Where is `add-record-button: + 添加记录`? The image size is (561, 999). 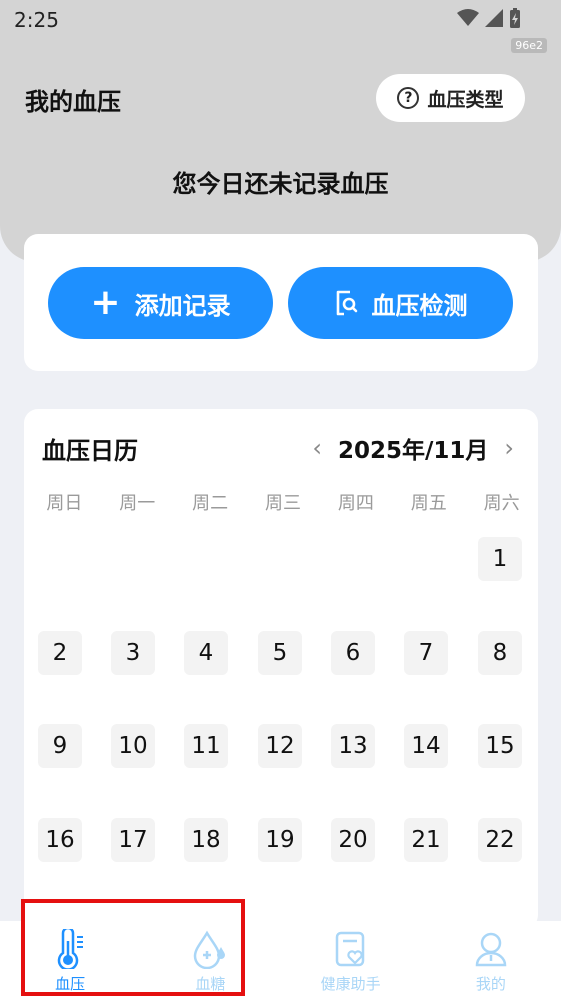
add-record-button: + 添加记录 is located at coordinates (160, 303).